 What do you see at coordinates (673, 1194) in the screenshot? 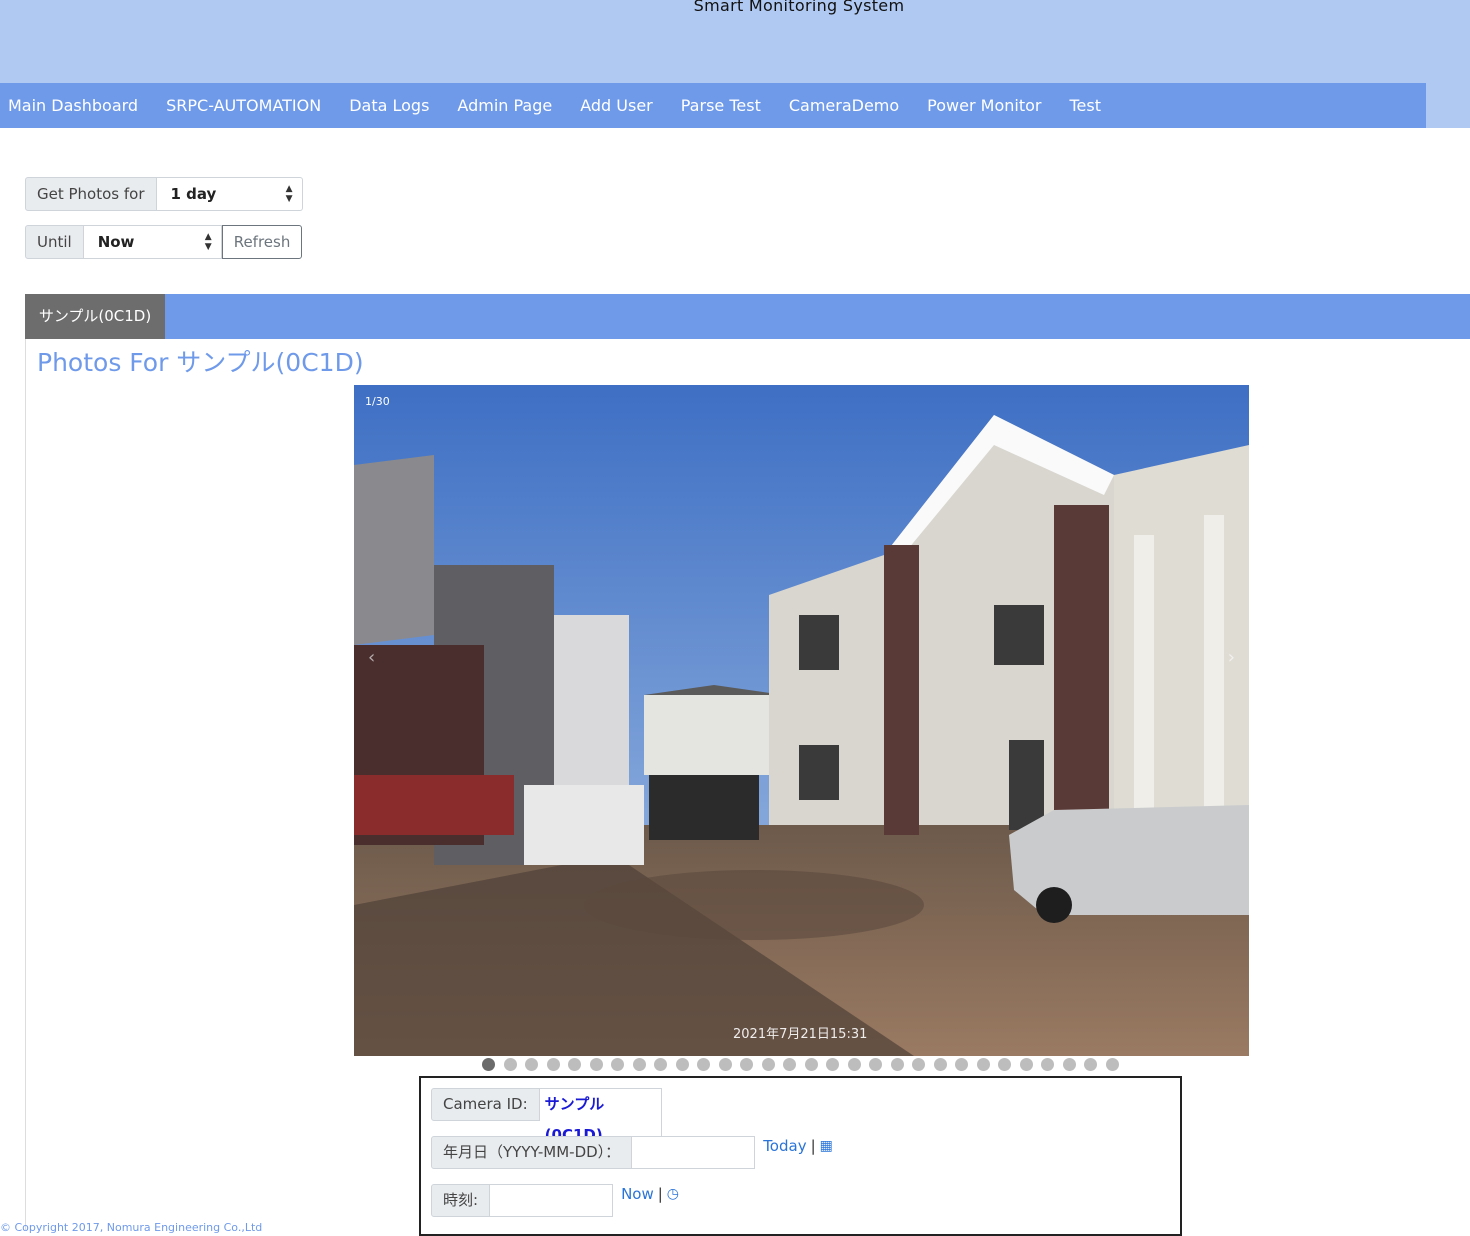
I see `clock-icon: ◷` at bounding box center [673, 1194].